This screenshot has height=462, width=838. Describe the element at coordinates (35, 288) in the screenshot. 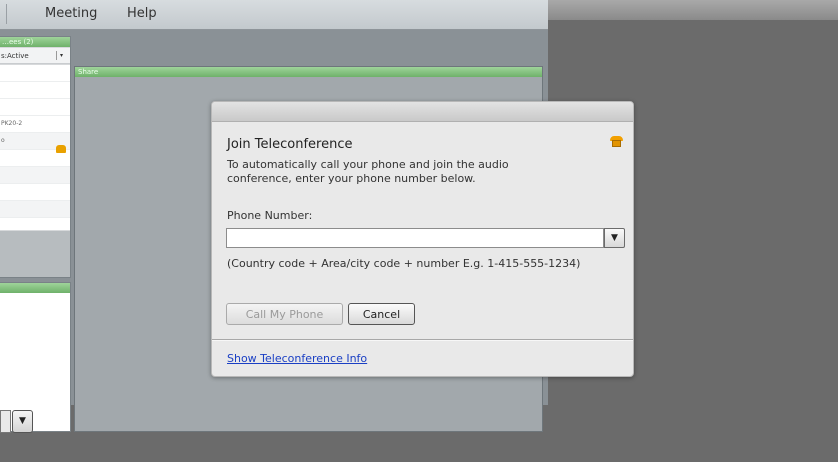

I see `chat-pod-header` at that location.